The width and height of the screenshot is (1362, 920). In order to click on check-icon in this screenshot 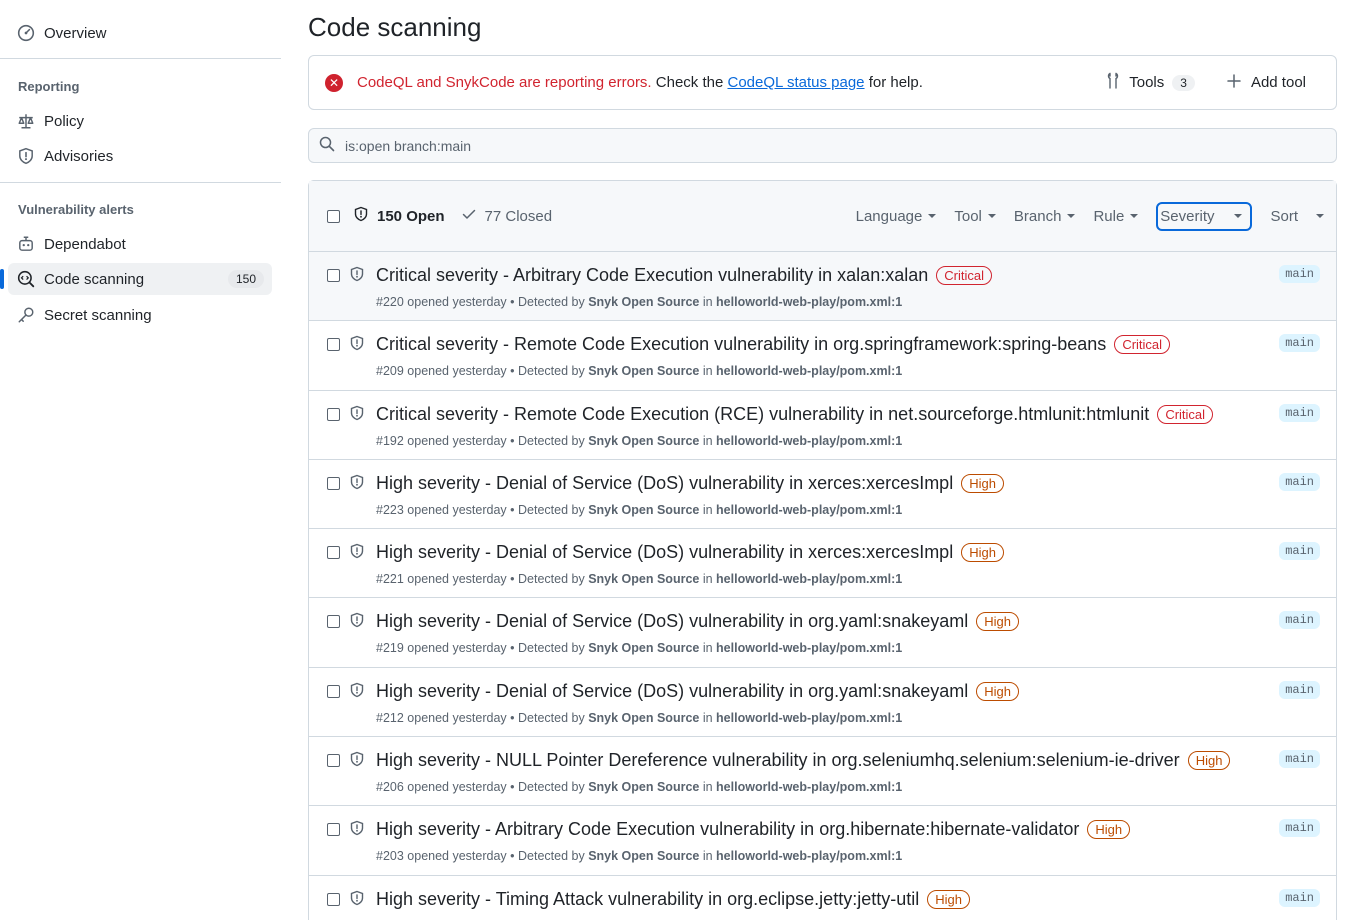, I will do `click(469, 216)`.